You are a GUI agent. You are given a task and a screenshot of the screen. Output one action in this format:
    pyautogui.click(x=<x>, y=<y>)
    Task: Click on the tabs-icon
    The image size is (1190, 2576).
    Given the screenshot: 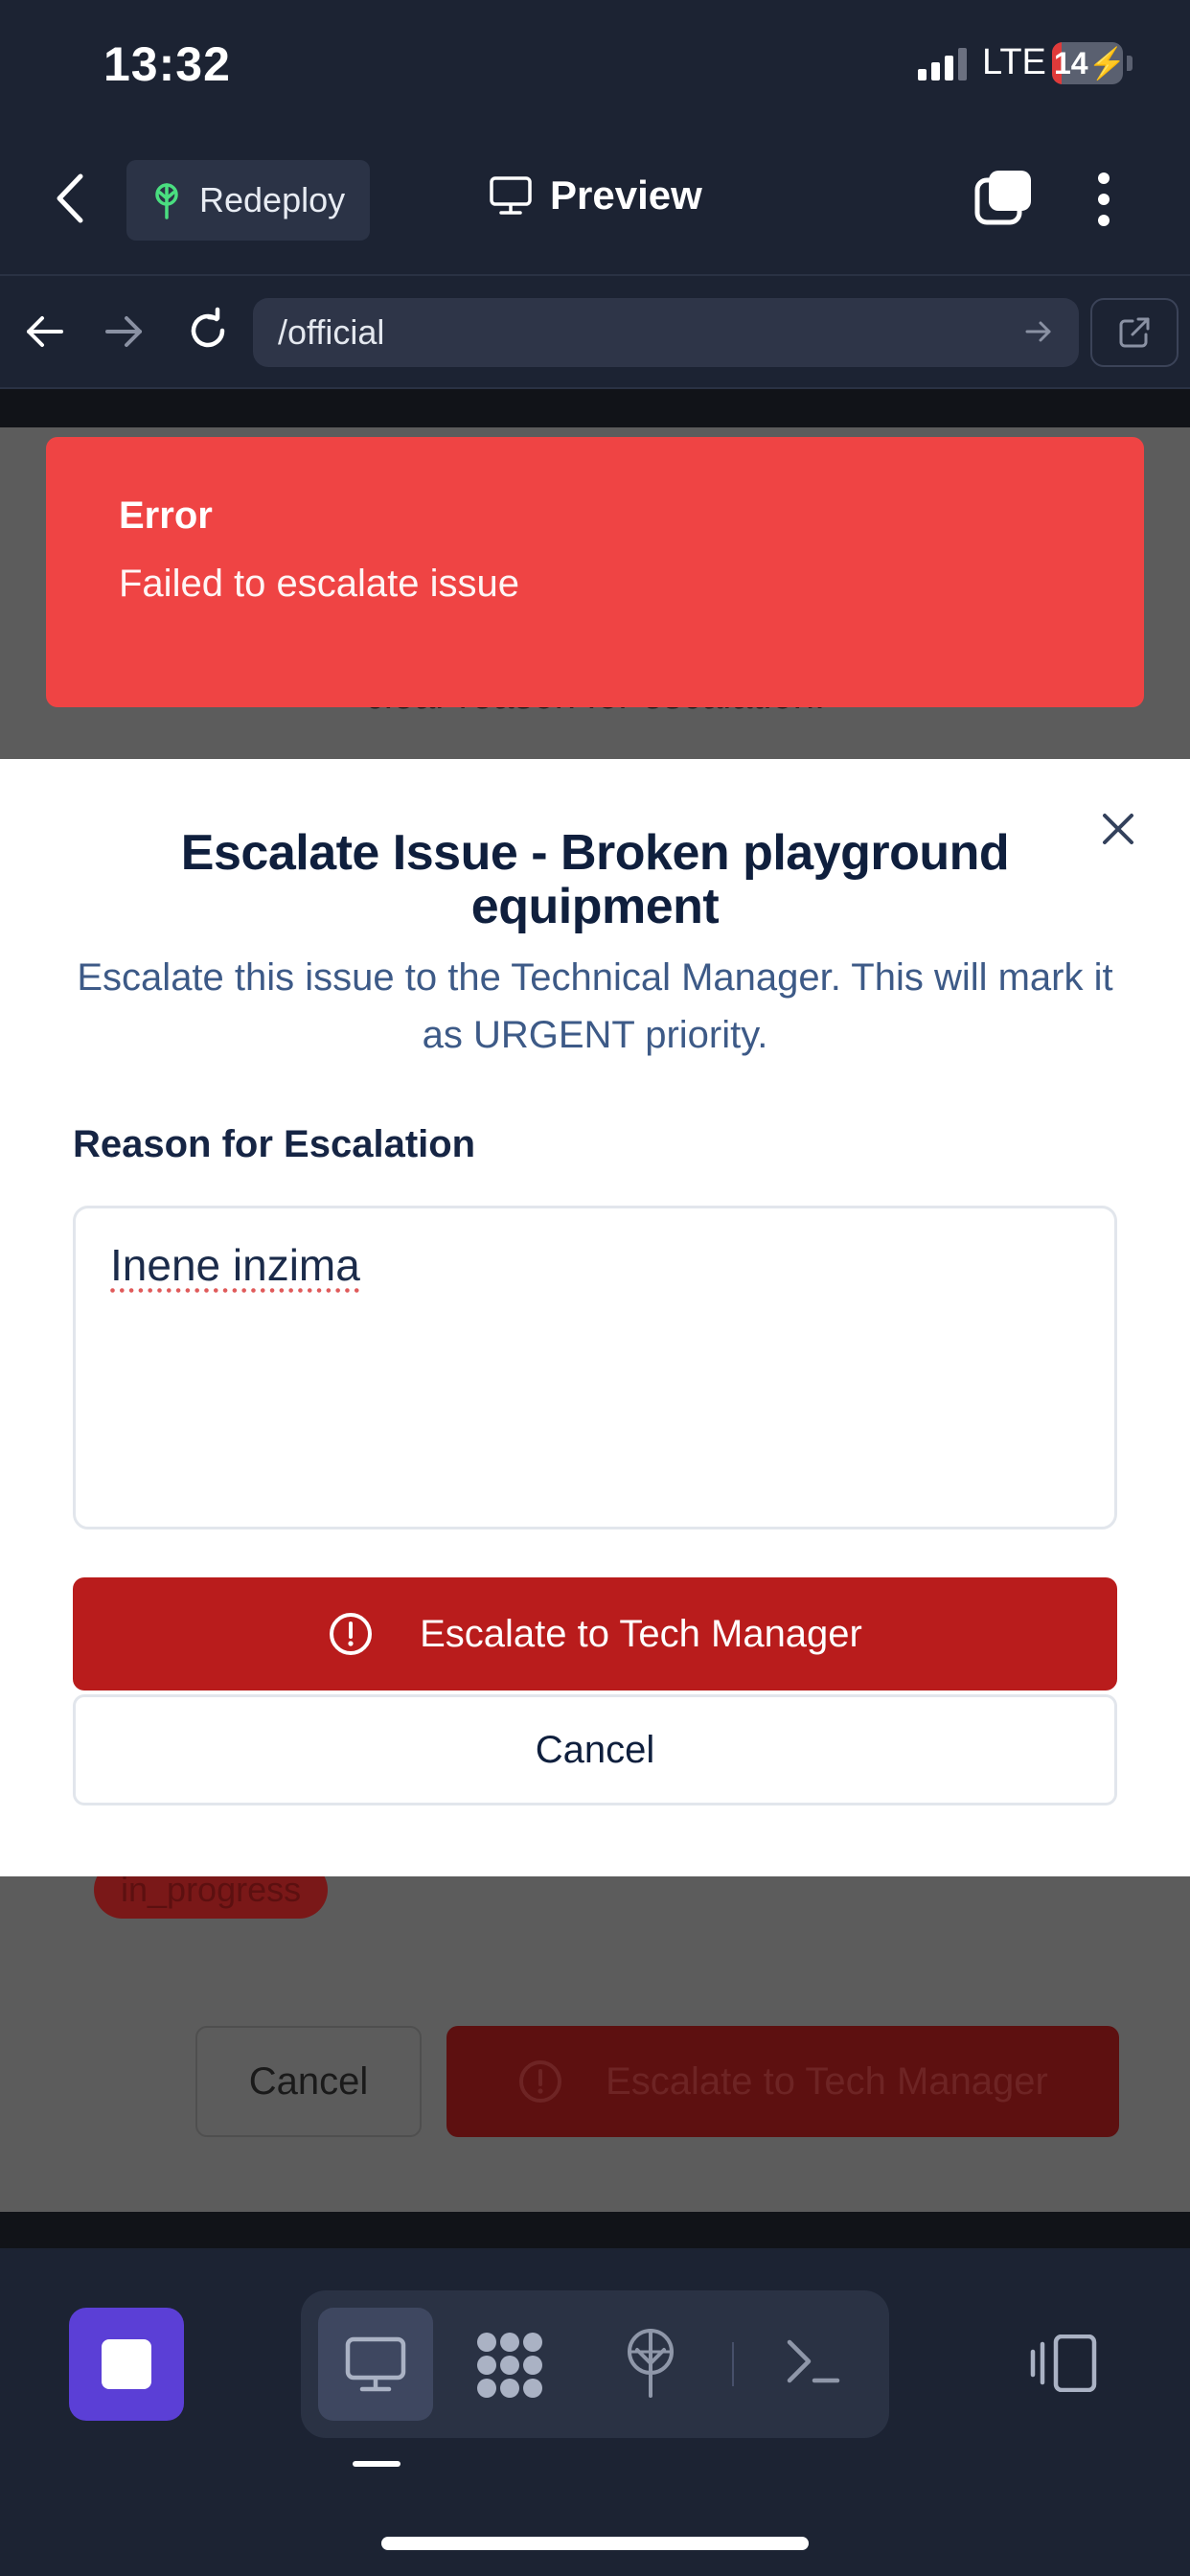 What is the action you would take?
    pyautogui.click(x=1004, y=199)
    